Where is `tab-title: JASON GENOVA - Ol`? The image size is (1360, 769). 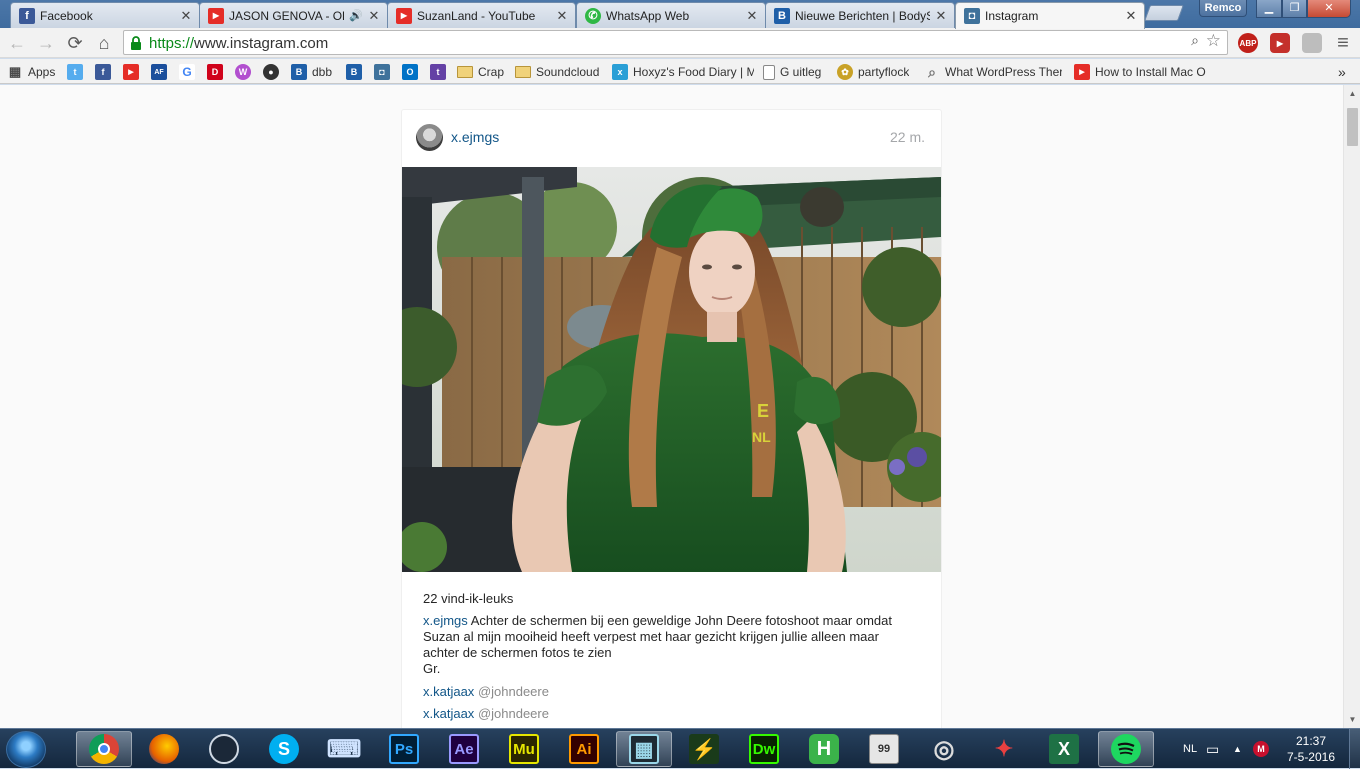 tab-title: JASON GENOVA - Ol is located at coordinates (287, 15).